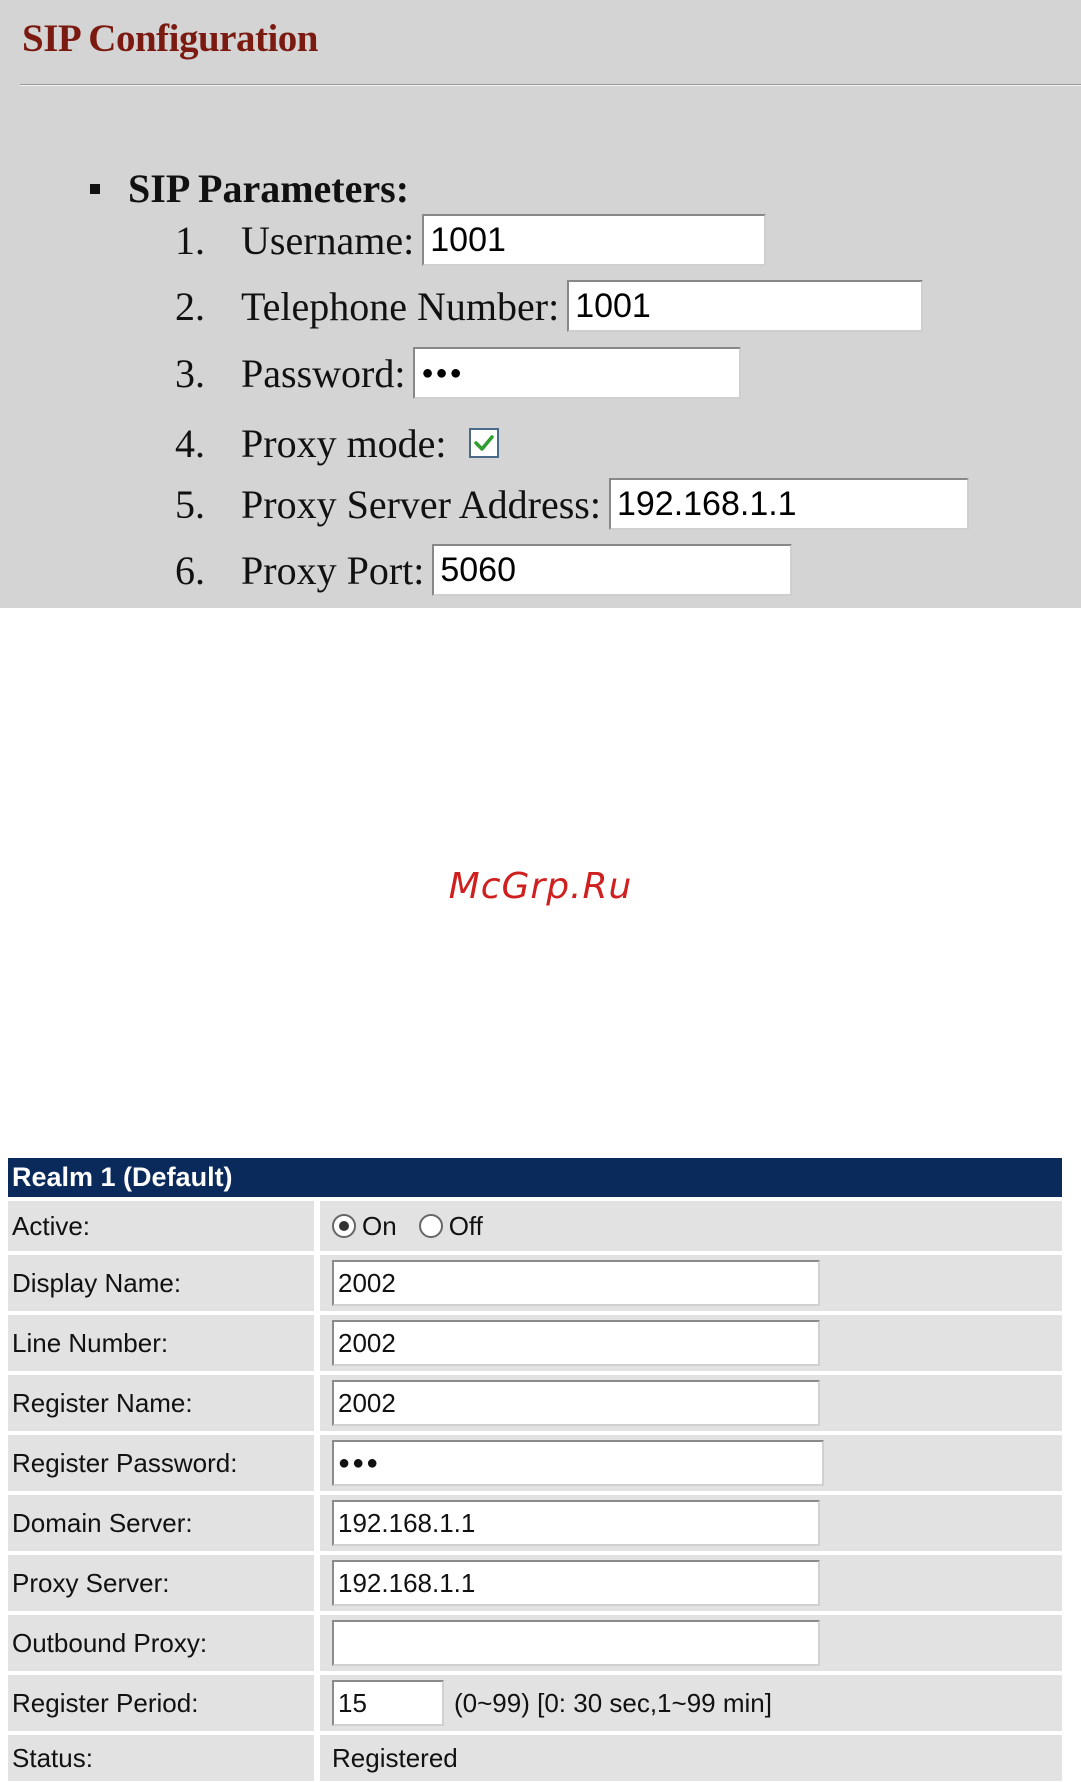 This screenshot has width=1081, height=1782. I want to click on table-row: Status: Registered, so click(535, 1758).